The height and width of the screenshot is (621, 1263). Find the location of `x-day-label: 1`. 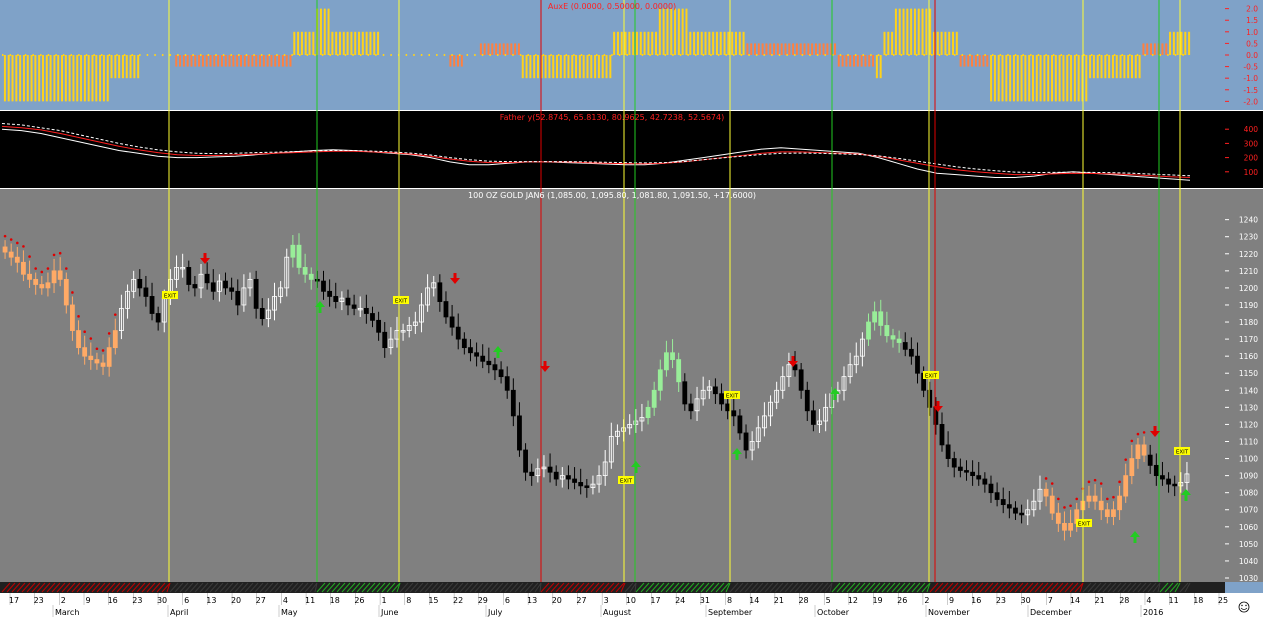

x-day-label: 1 is located at coordinates (384, 600).